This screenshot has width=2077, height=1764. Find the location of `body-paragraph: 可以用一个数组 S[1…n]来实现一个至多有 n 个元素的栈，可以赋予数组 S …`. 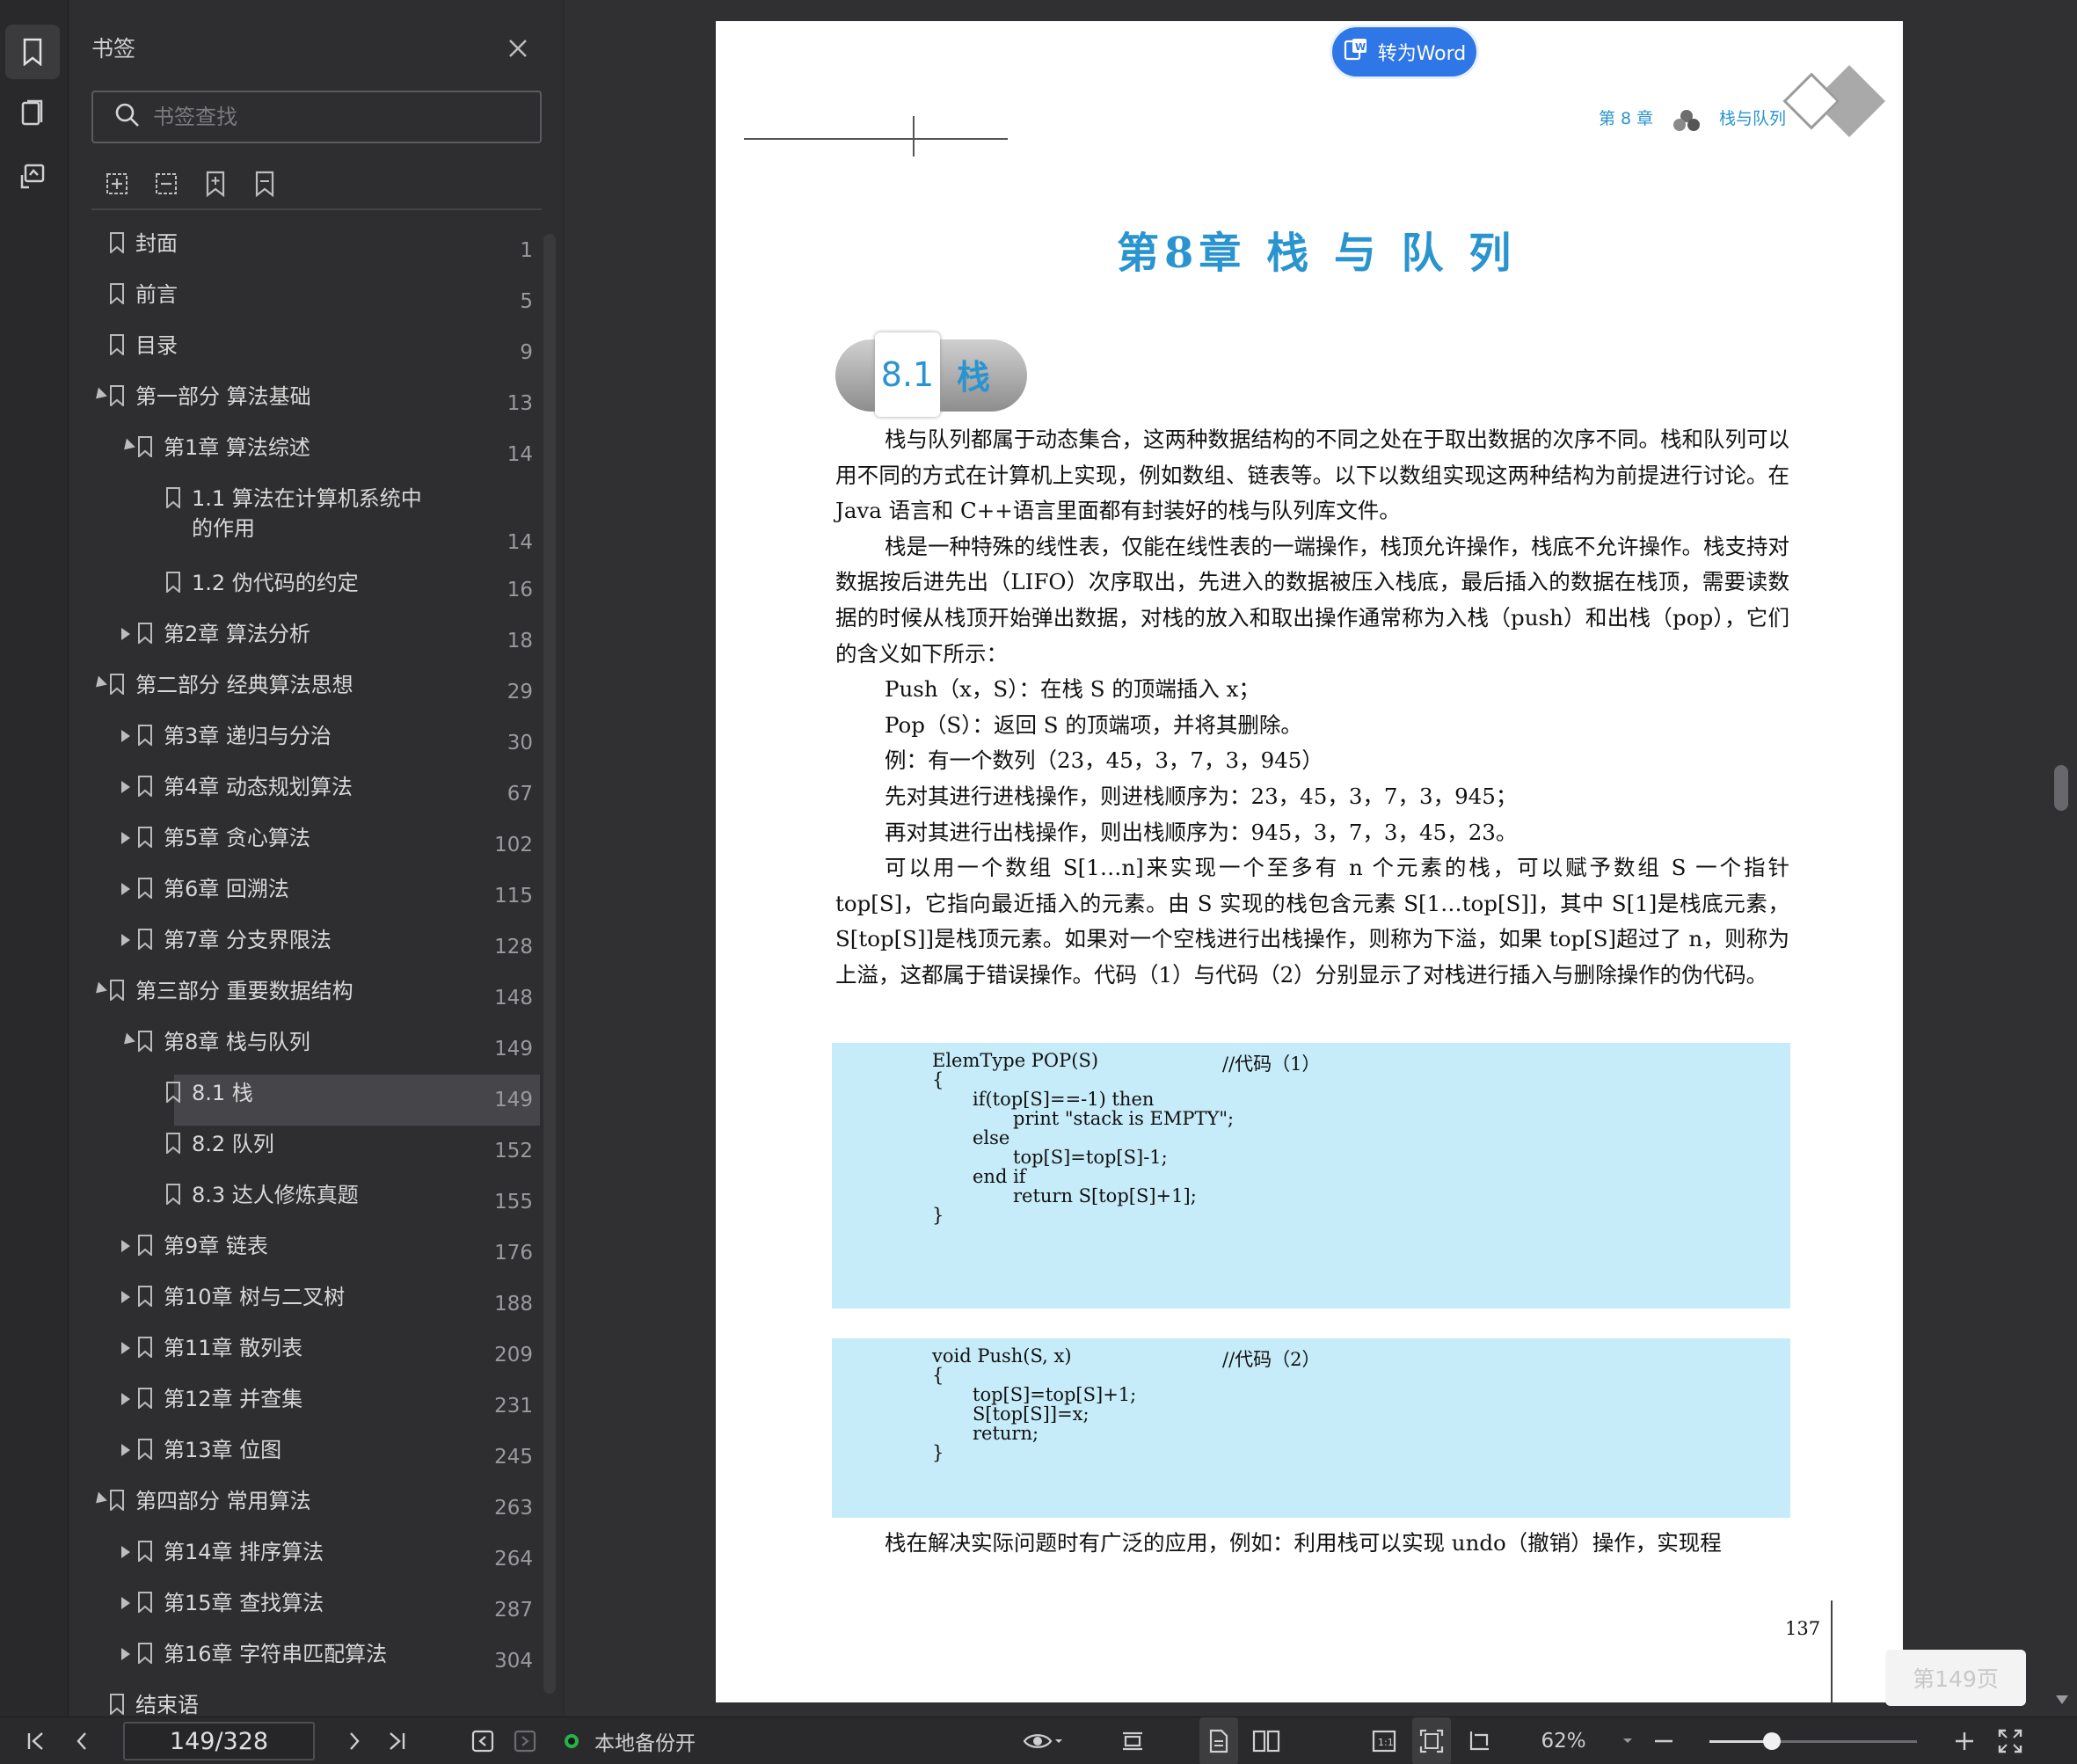

body-paragraph: 可以用一个数组 S[1…n]来实现一个至多有 n 个元素的栈，可以赋予数组 S … is located at coordinates (1312, 921).